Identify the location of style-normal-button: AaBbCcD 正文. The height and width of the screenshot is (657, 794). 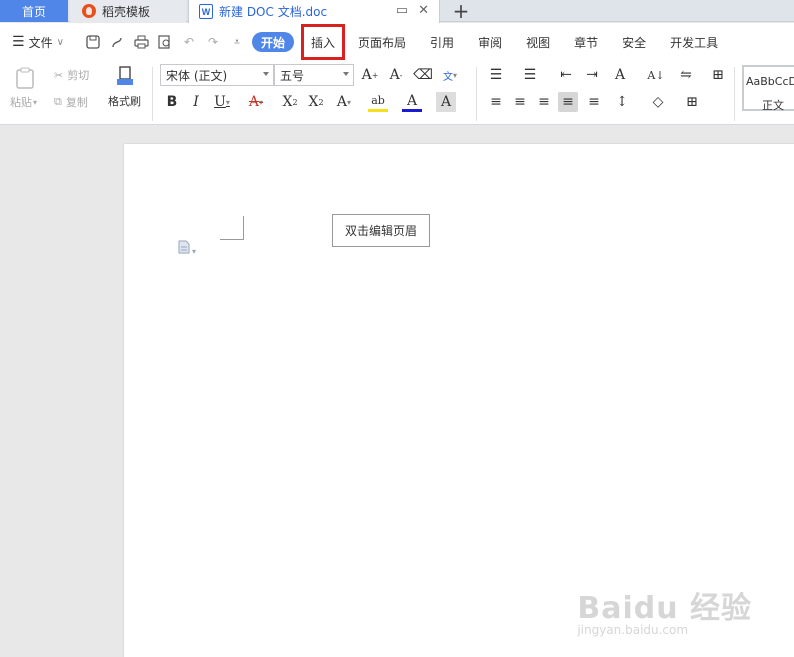
(768, 88).